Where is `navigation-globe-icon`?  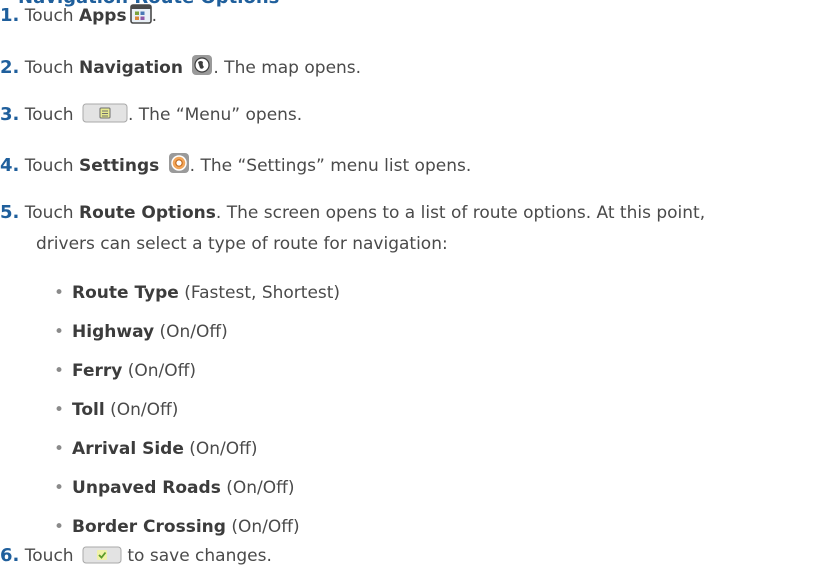
navigation-globe-icon is located at coordinates (202, 65).